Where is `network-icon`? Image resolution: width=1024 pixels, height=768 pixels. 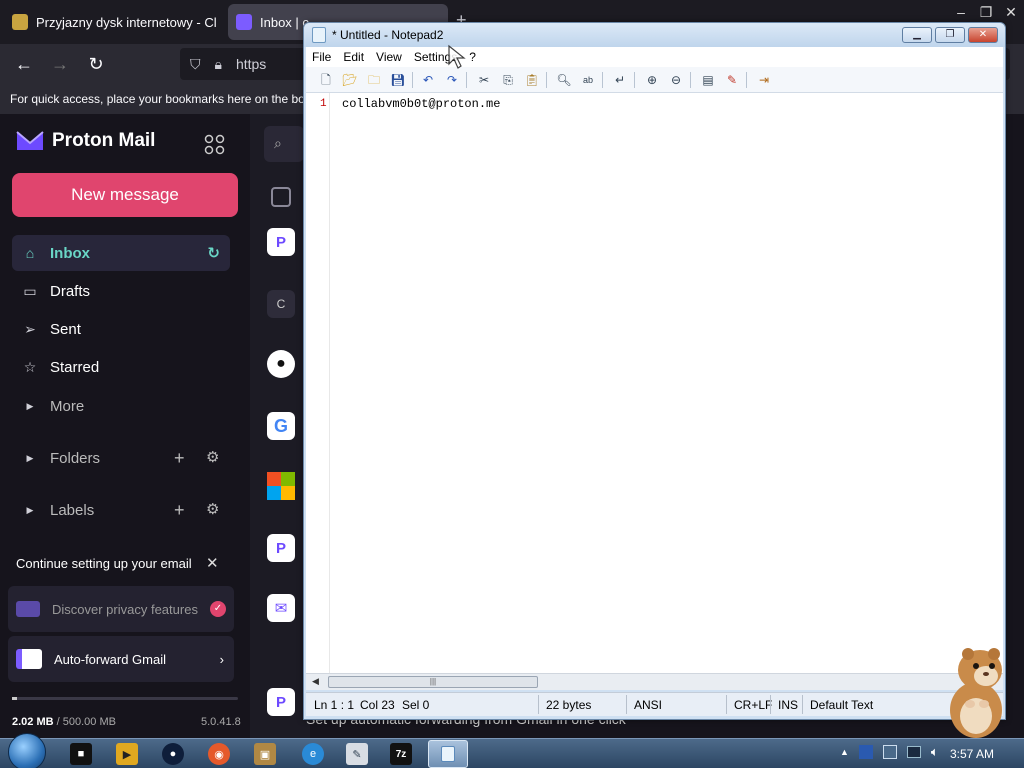 network-icon is located at coordinates (913, 752).